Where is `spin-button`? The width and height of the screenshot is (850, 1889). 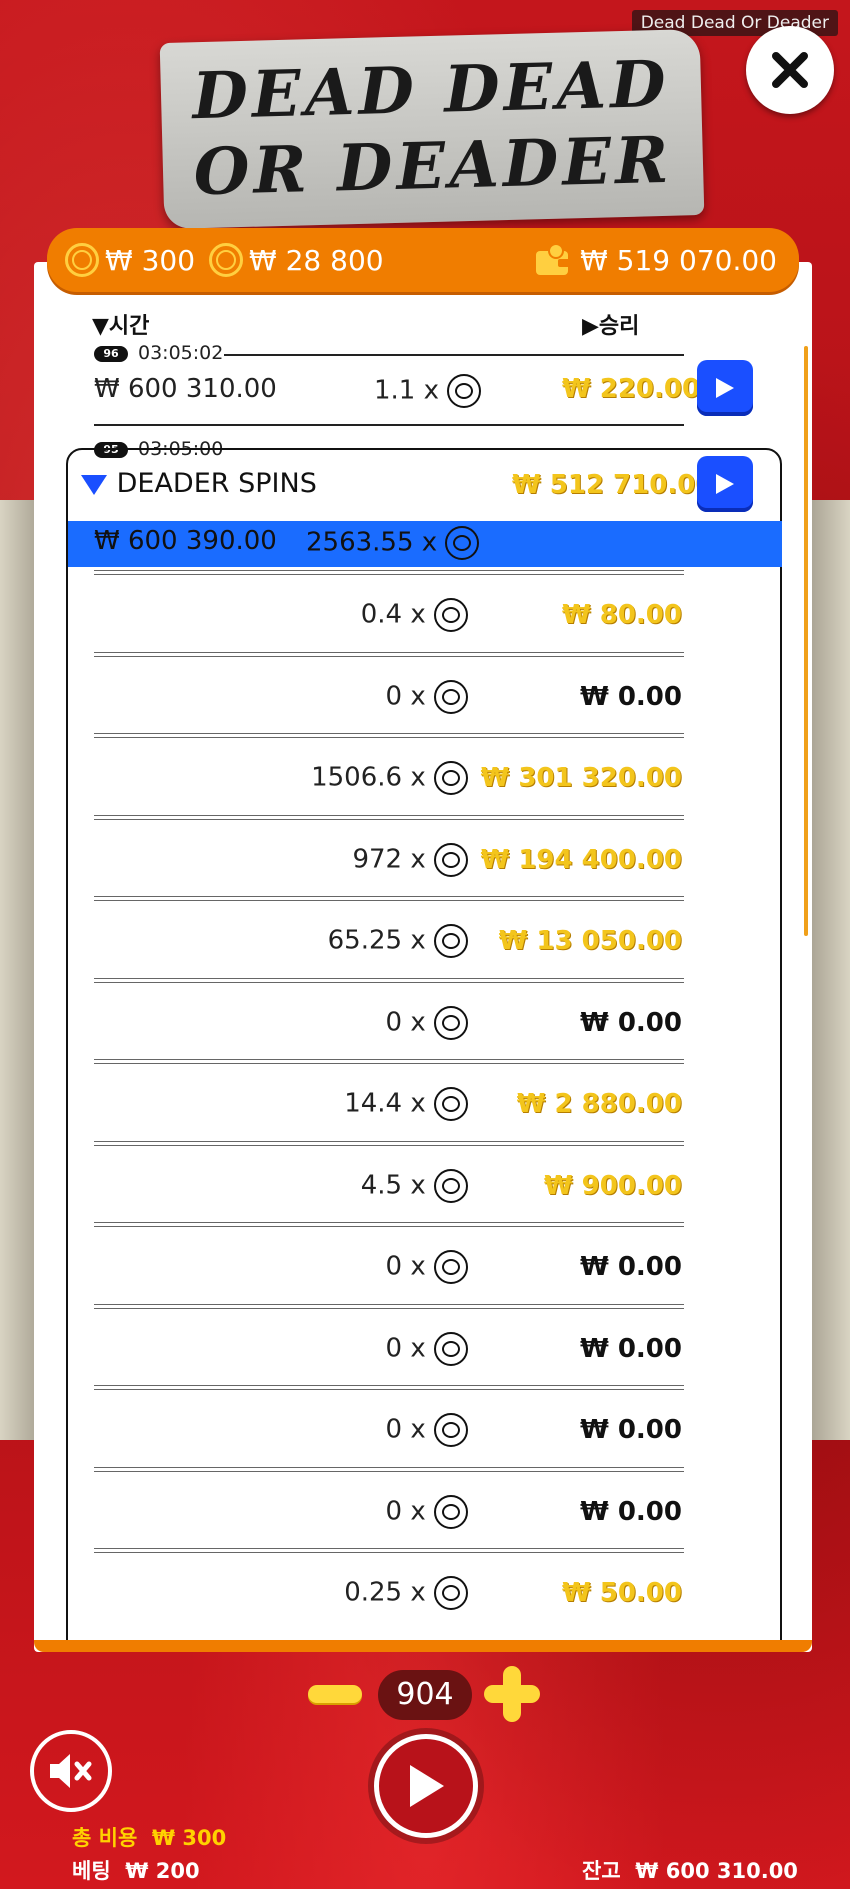 spin-button is located at coordinates (426, 1786).